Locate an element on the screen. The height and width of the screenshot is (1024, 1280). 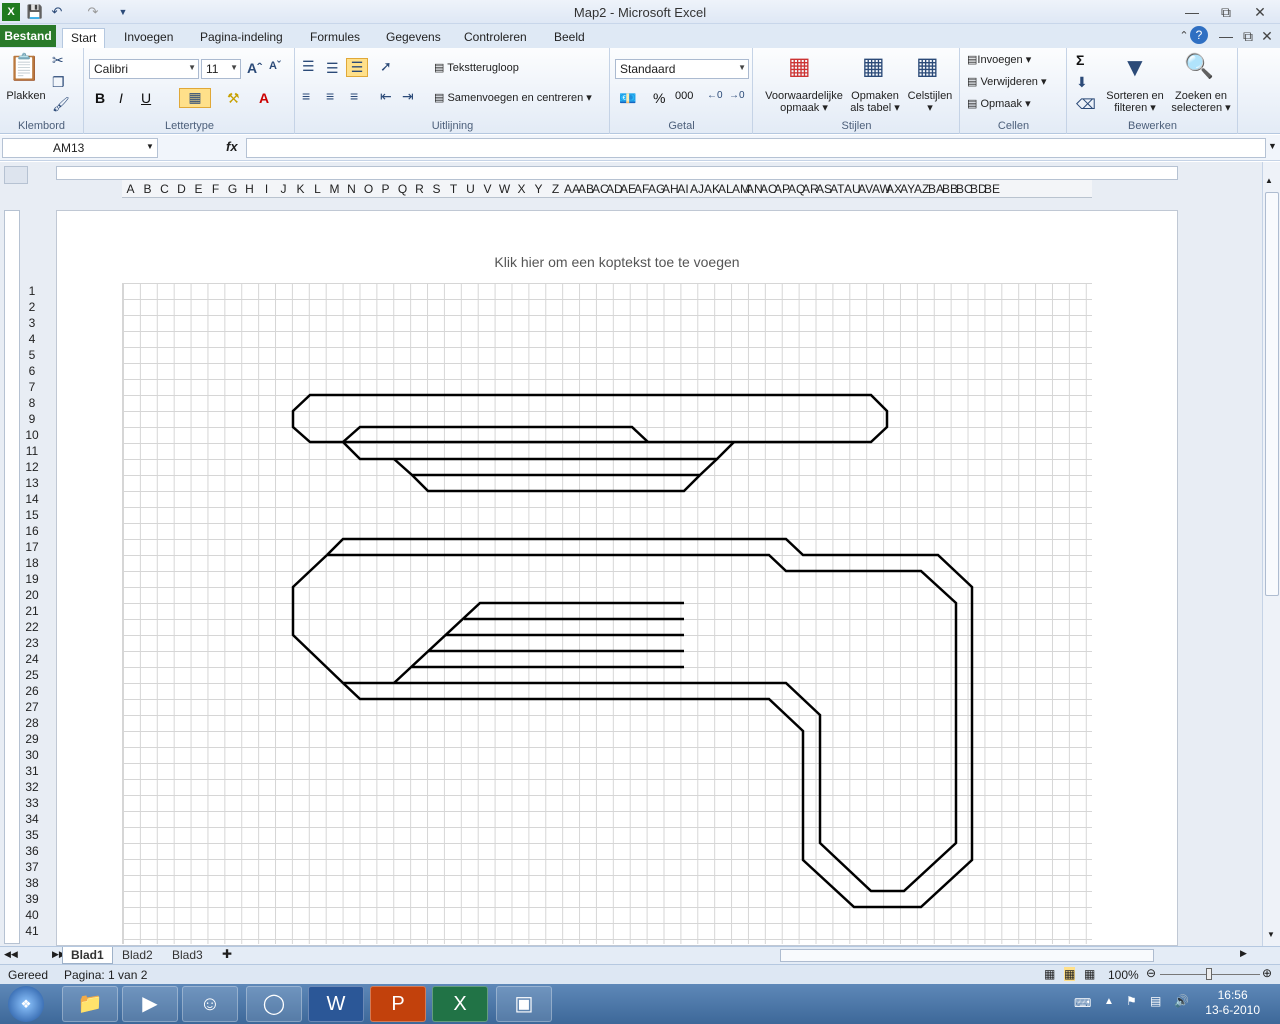
page-layout-view-icon: ▦ is located at coordinates (1070, 974).